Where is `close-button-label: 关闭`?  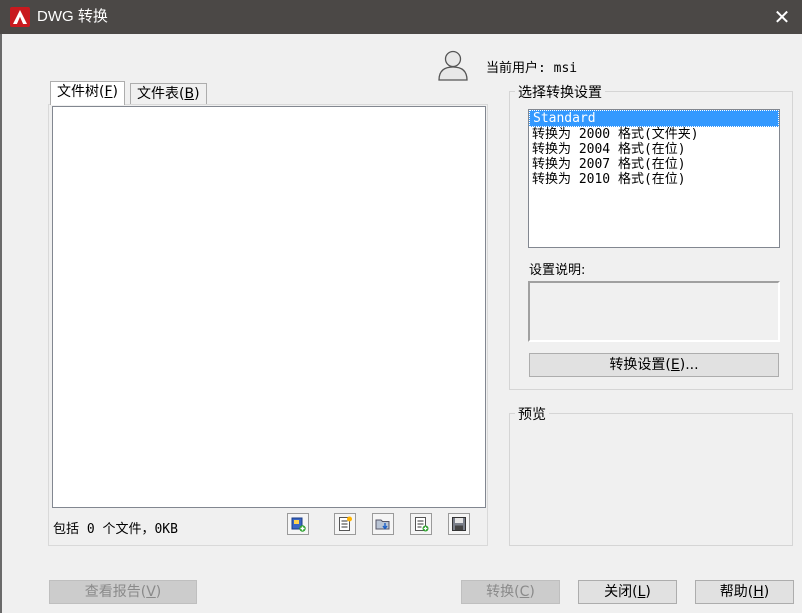
close-button-label: 关闭 is located at coordinates (618, 592).